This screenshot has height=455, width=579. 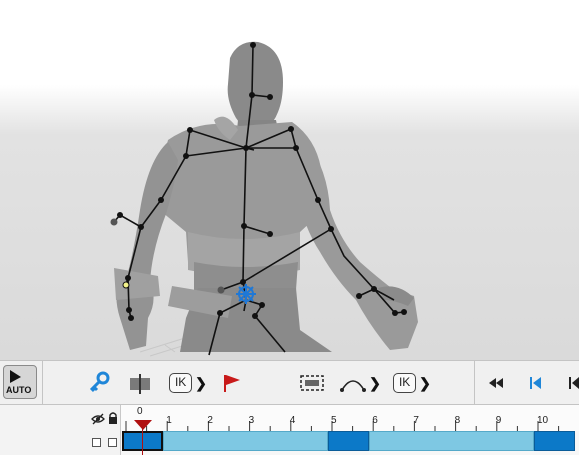 I want to click on playhead-line, so click(x=142, y=441).